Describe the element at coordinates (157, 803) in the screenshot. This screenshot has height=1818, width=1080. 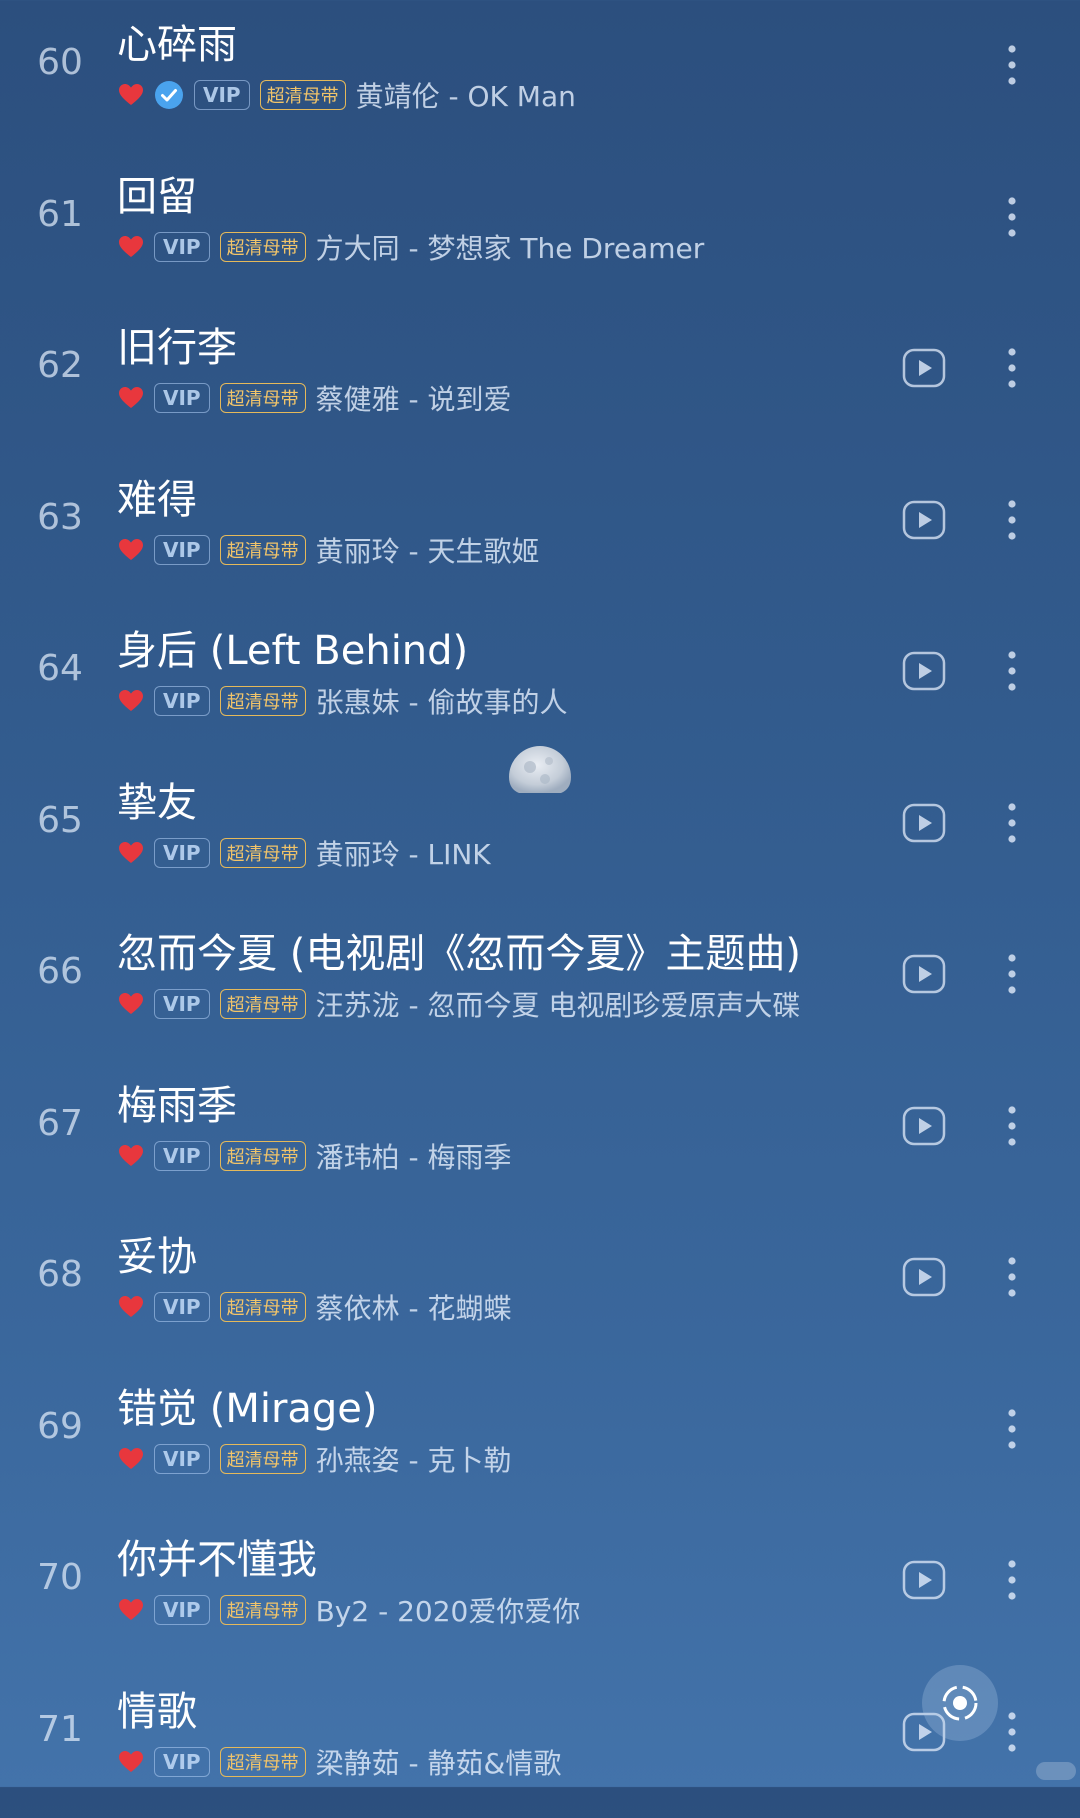
I see `song-title: 挚友` at that location.